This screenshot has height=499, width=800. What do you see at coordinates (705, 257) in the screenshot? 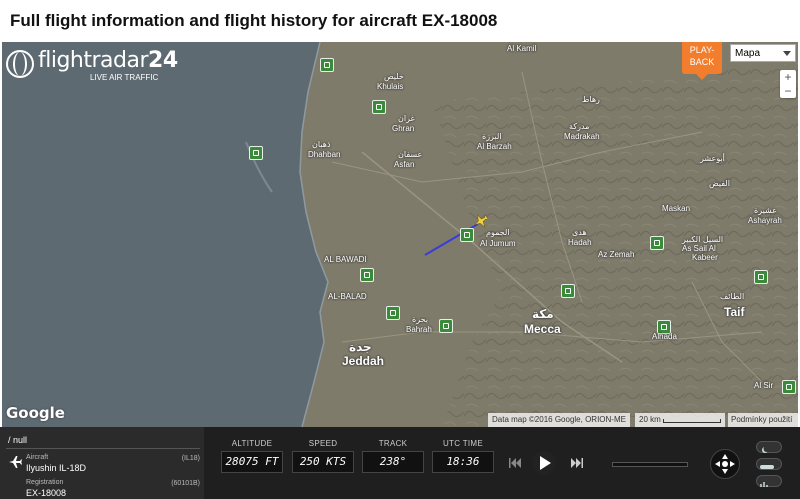
I see `map-label-kabeer: Kabeer` at bounding box center [705, 257].